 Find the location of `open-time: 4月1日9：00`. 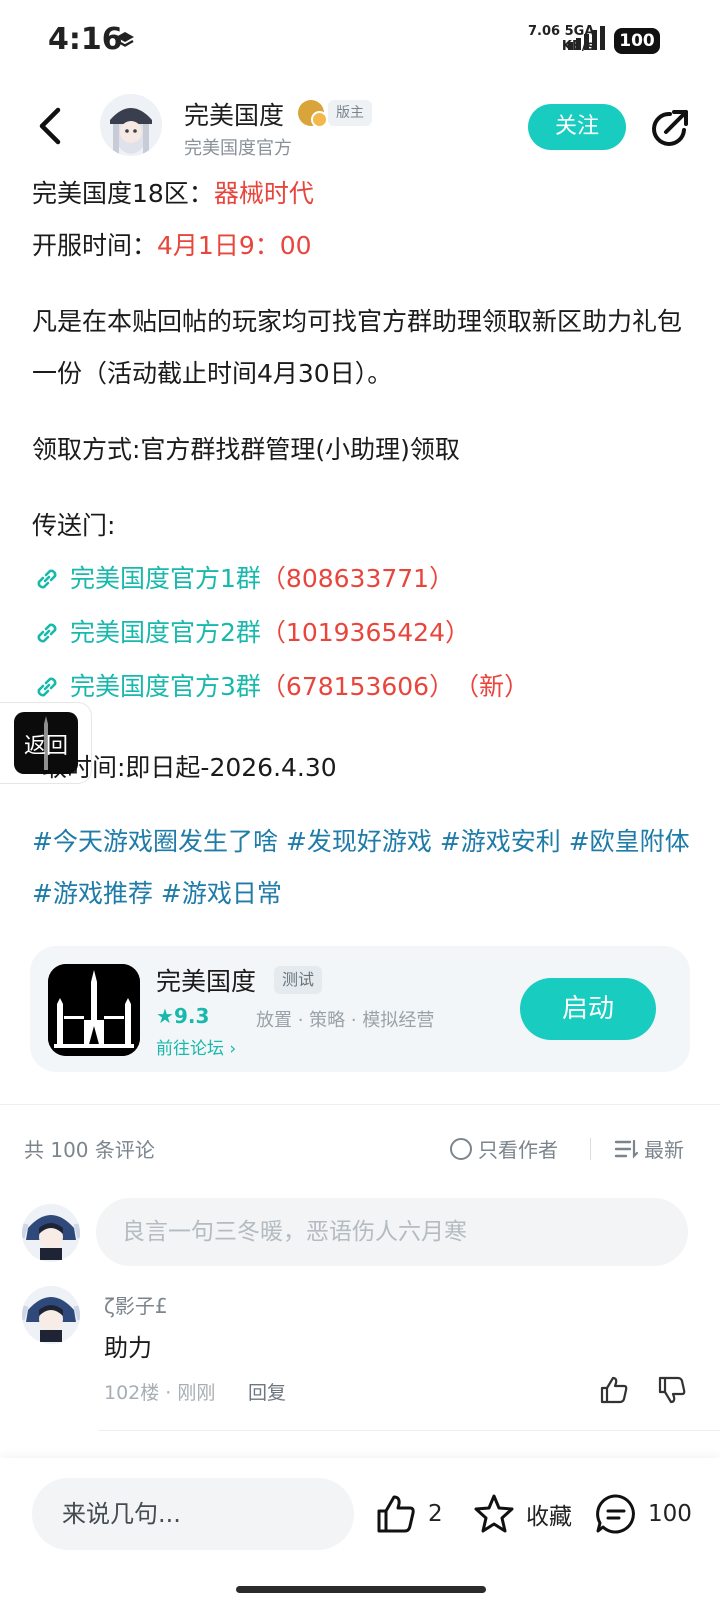

open-time: 4月1日9：00 is located at coordinates (234, 245).